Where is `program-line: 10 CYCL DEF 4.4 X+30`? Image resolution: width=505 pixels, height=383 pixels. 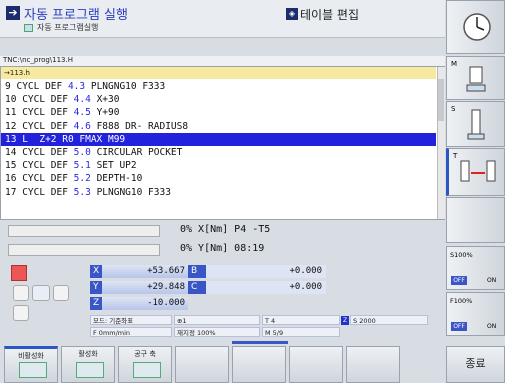
program-line: 10 CYCL DEF 4.4 X+30 is located at coordinates (218, 99).